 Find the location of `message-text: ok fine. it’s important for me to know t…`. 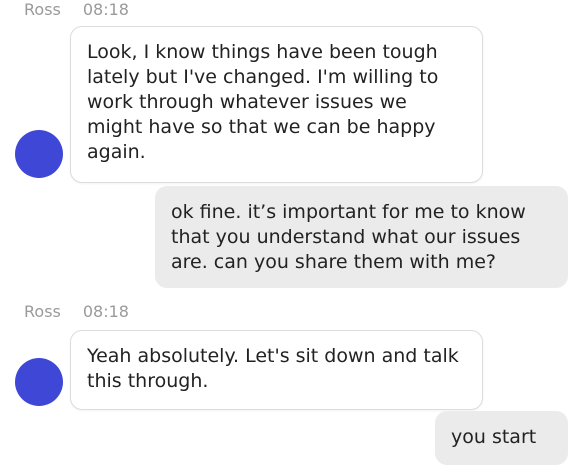

message-text: ok fine. it’s important for me to know t… is located at coordinates (348, 237).